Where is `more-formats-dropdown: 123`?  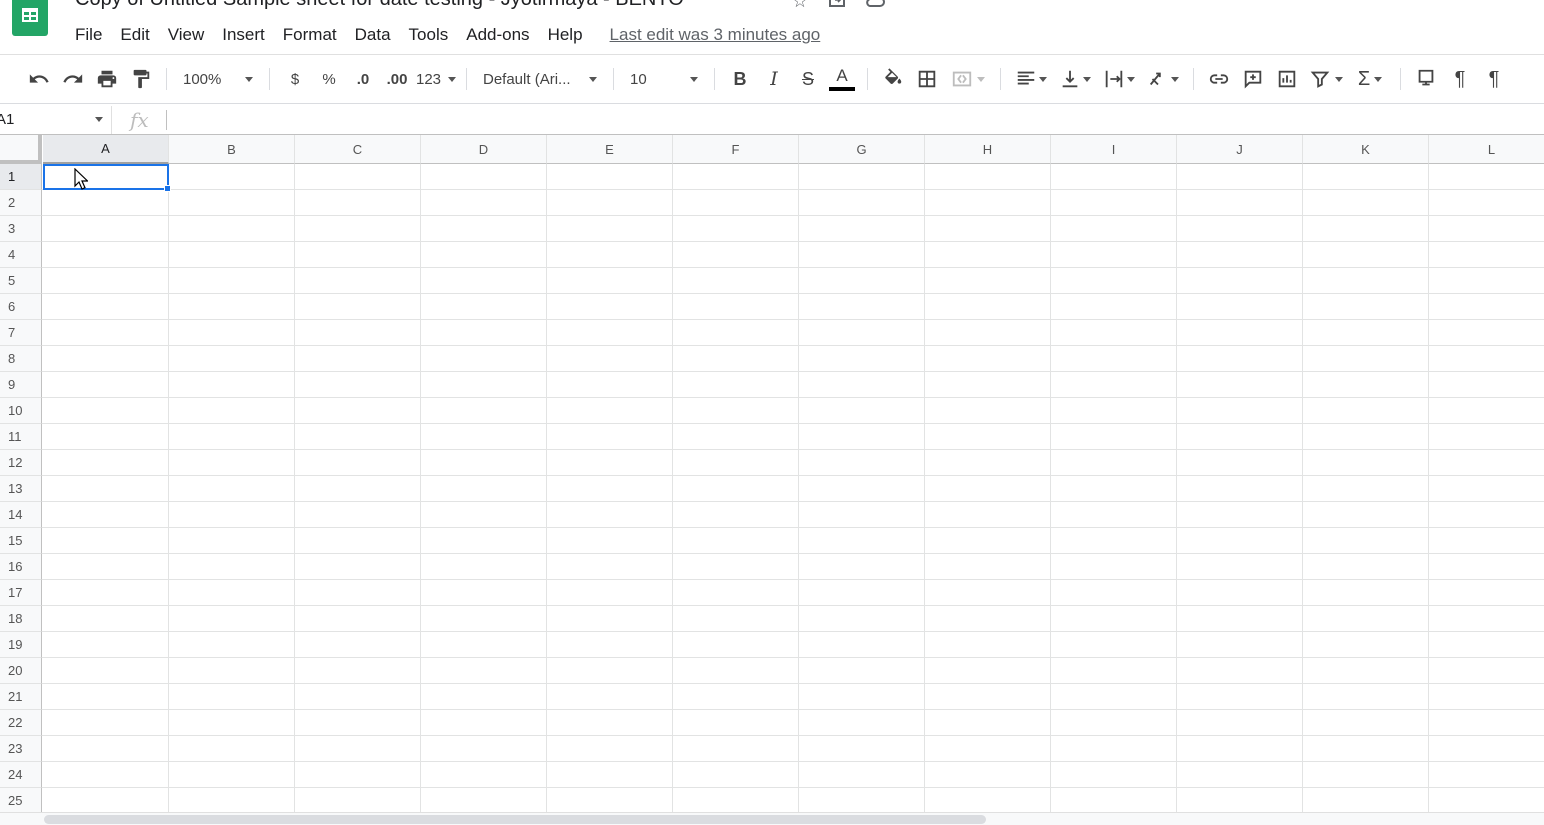
more-formats-dropdown: 123 is located at coordinates (436, 79).